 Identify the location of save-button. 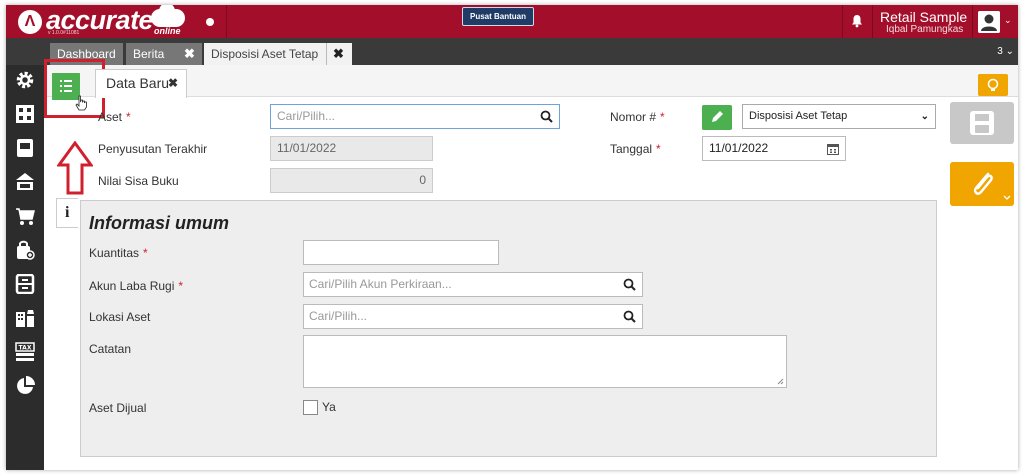
(982, 123).